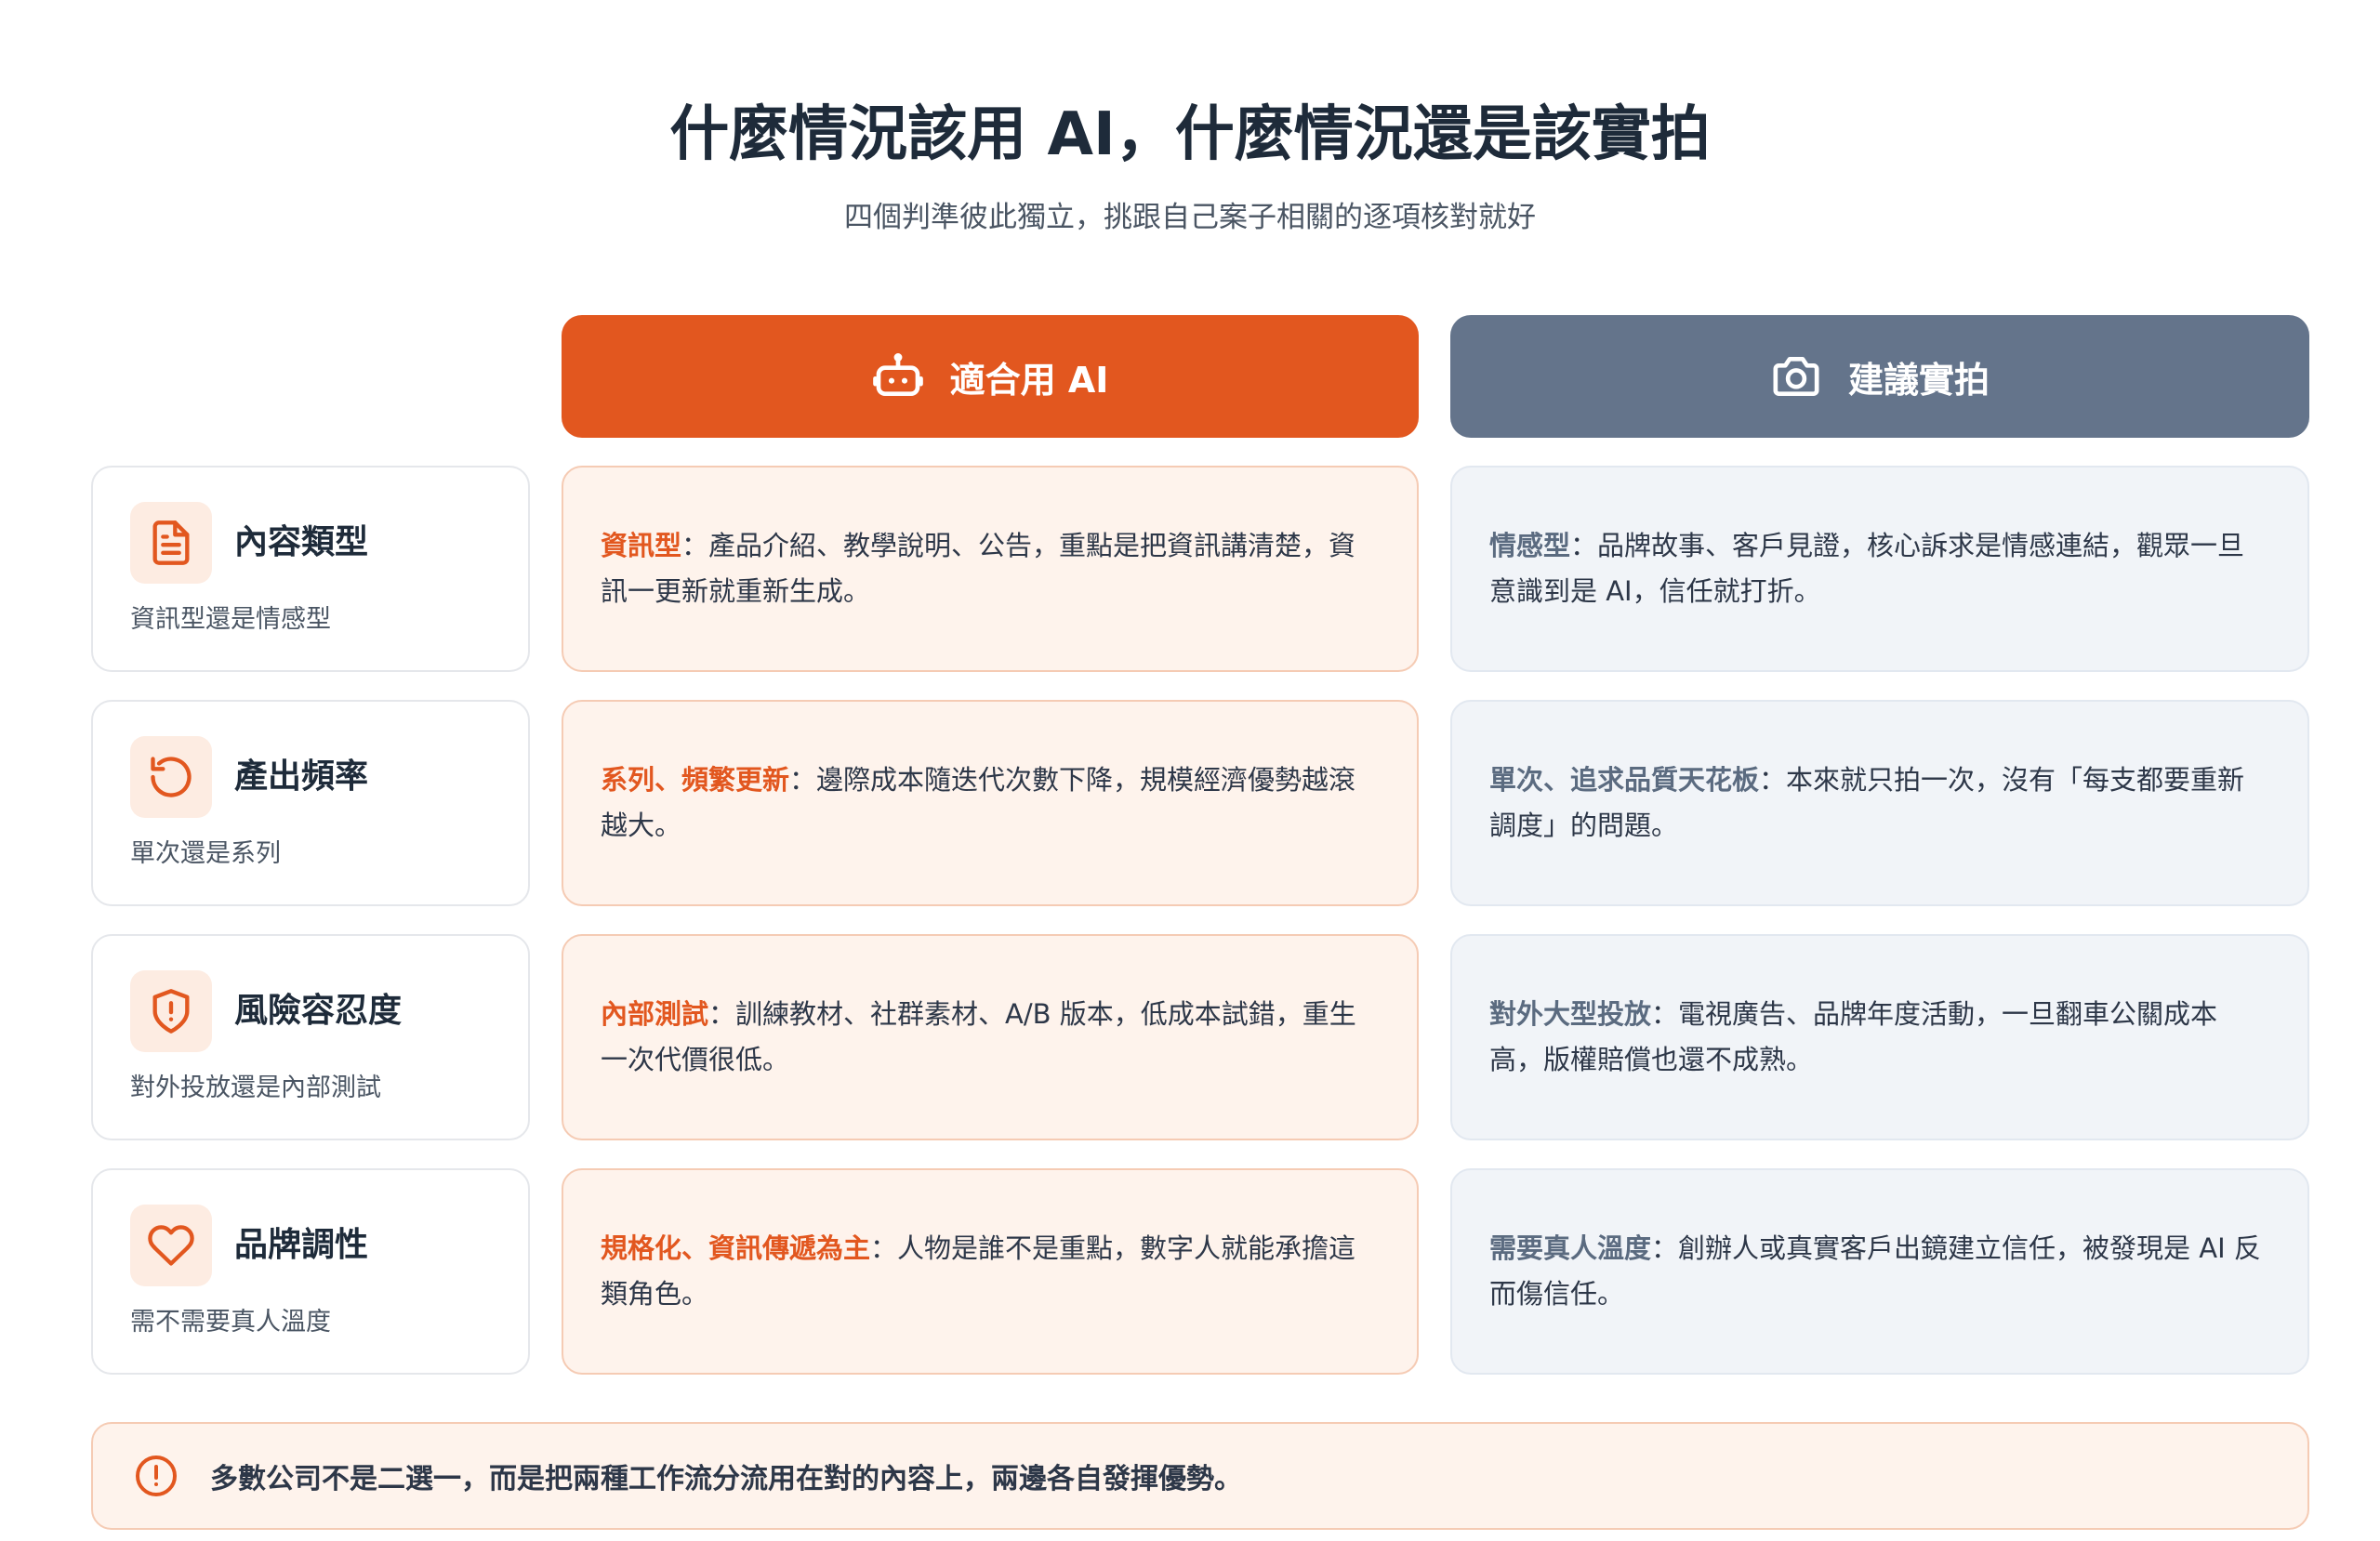 The height and width of the screenshot is (1541, 2380). Describe the element at coordinates (1624, 780) in the screenshot. I see `real-keyword: 單次、追求品質天花板` at that location.